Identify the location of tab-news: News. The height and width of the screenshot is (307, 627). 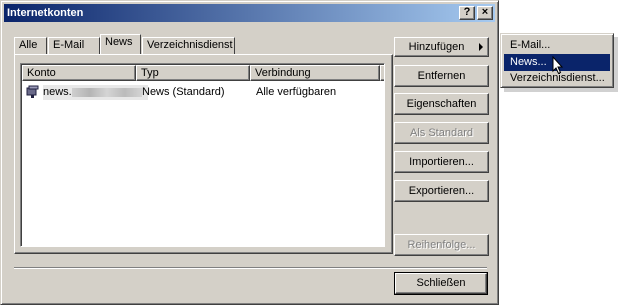
(120, 44).